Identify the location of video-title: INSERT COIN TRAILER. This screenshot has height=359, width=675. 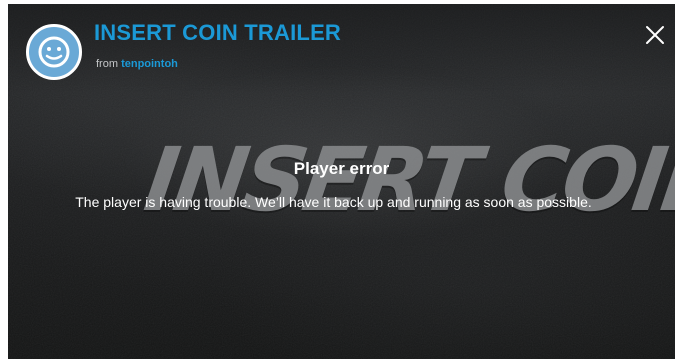
(217, 33).